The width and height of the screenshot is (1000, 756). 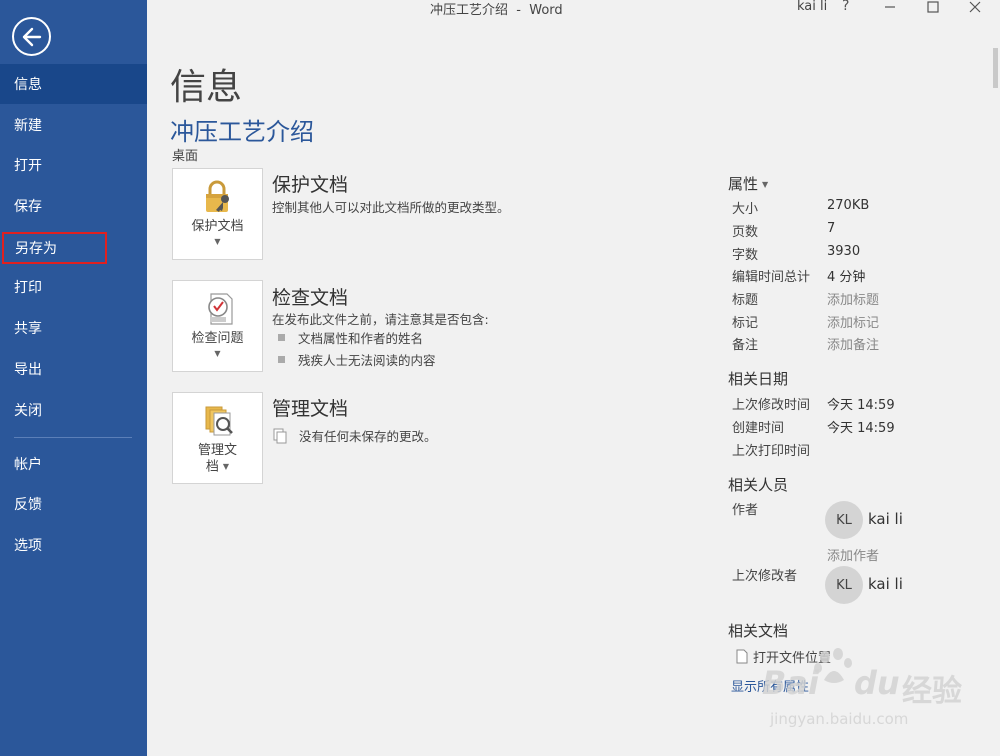 I want to click on date-label: 上次修改时间, so click(x=771, y=405).